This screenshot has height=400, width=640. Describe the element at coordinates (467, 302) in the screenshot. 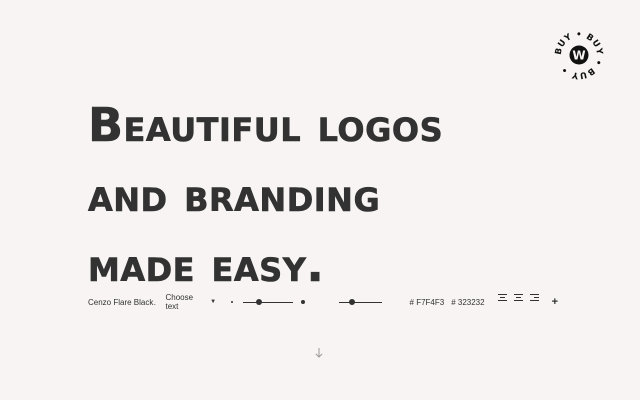

I see `text-color-field: # 323232` at that location.